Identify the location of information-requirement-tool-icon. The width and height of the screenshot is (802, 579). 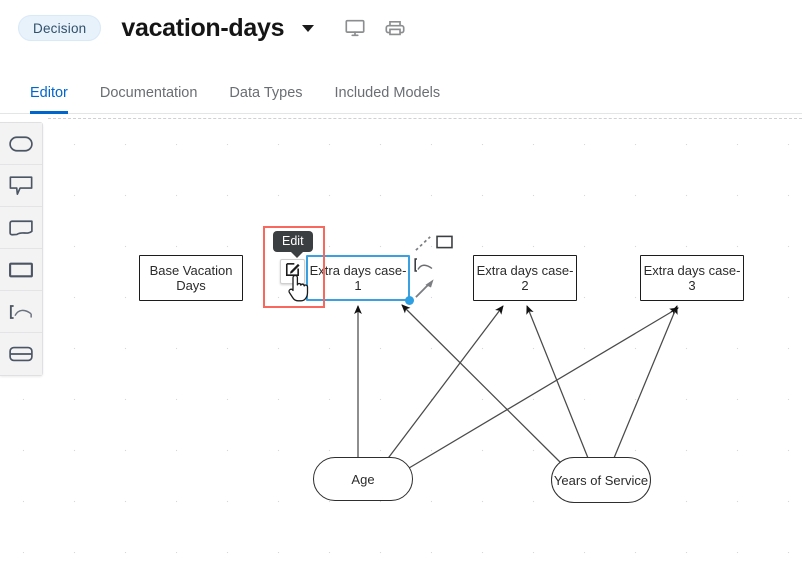
(424, 291).